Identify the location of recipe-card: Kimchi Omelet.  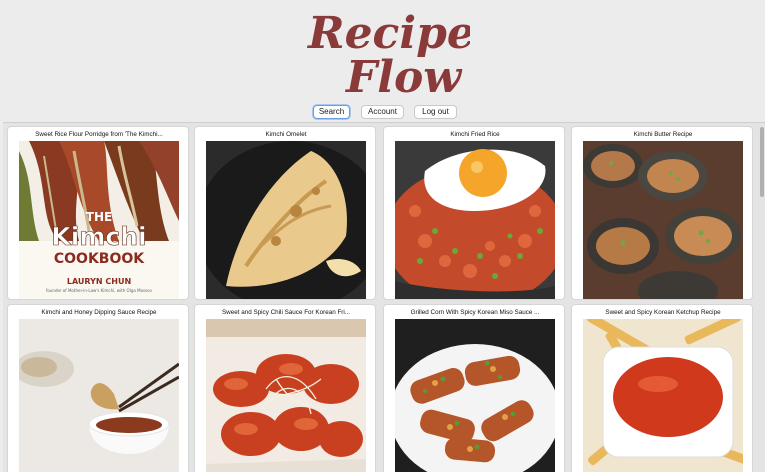
(285, 213).